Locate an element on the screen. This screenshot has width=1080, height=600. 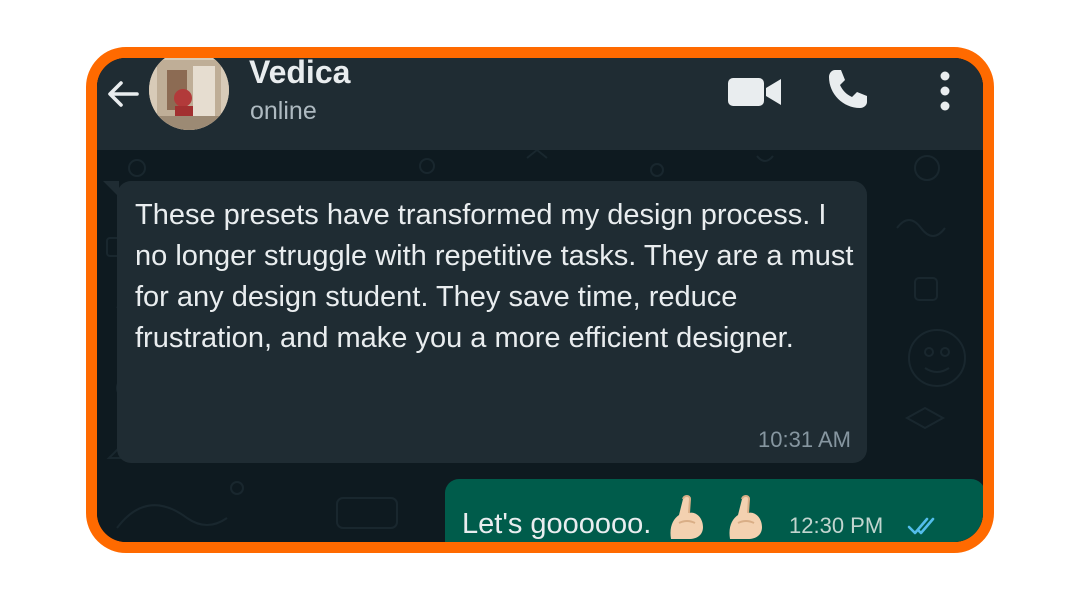
video-call-icon is located at coordinates (755, 92).